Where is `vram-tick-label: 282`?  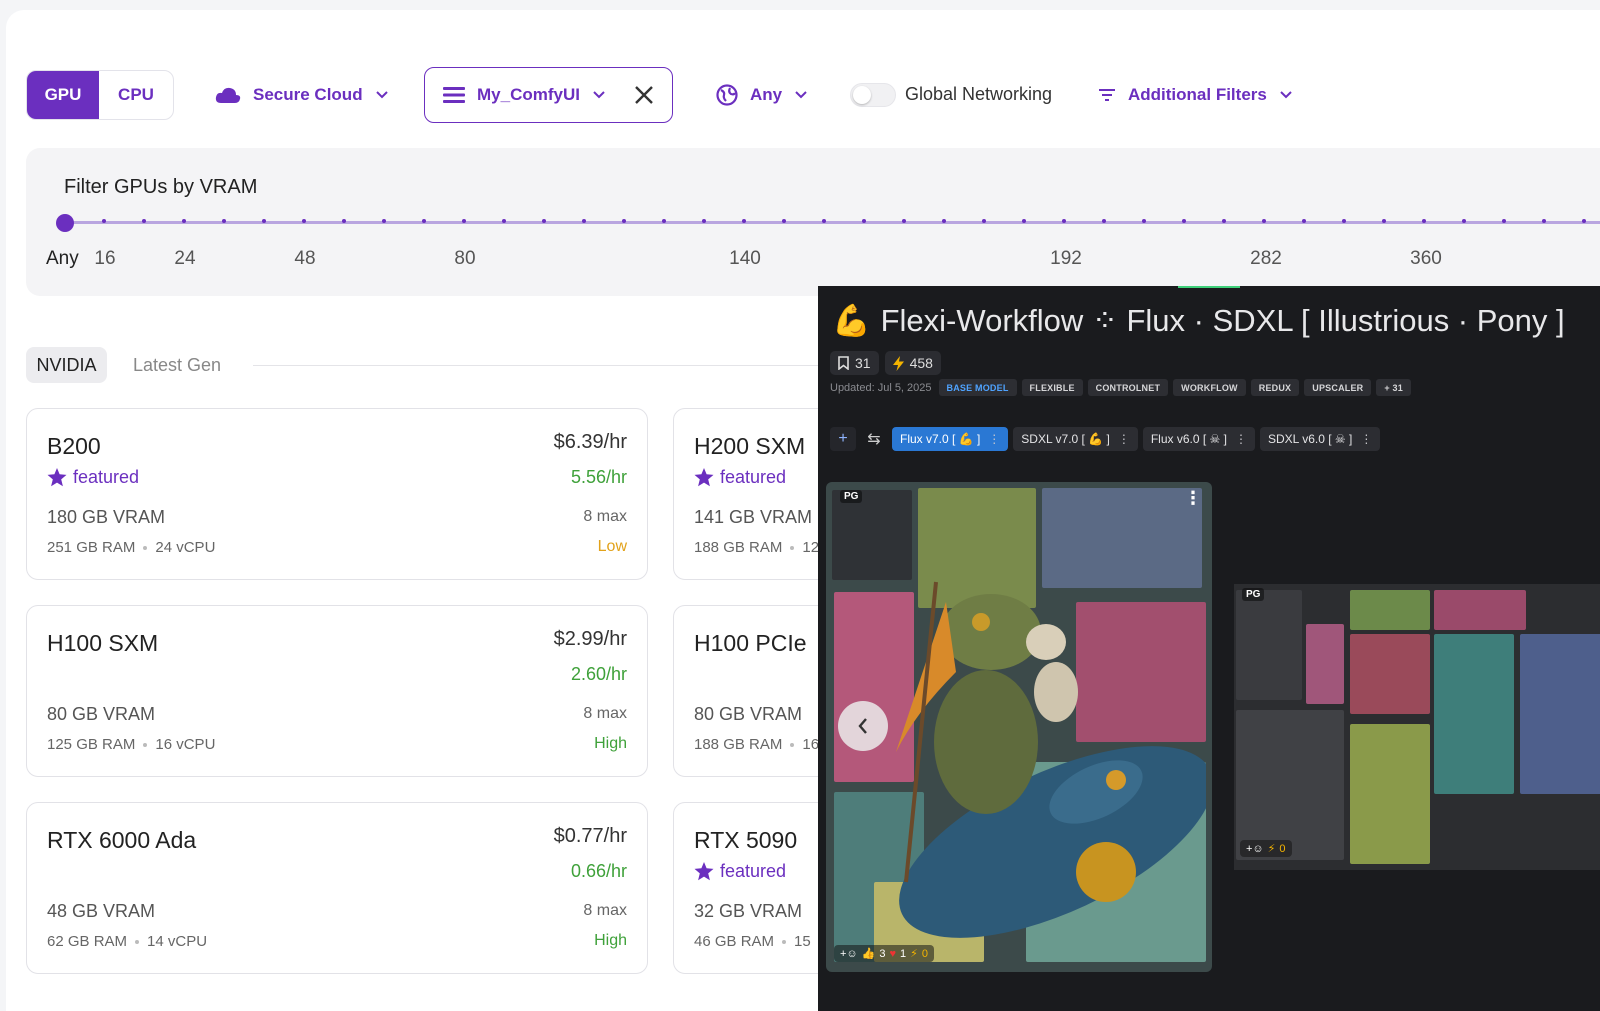
vram-tick-label: 282 is located at coordinates (1266, 258).